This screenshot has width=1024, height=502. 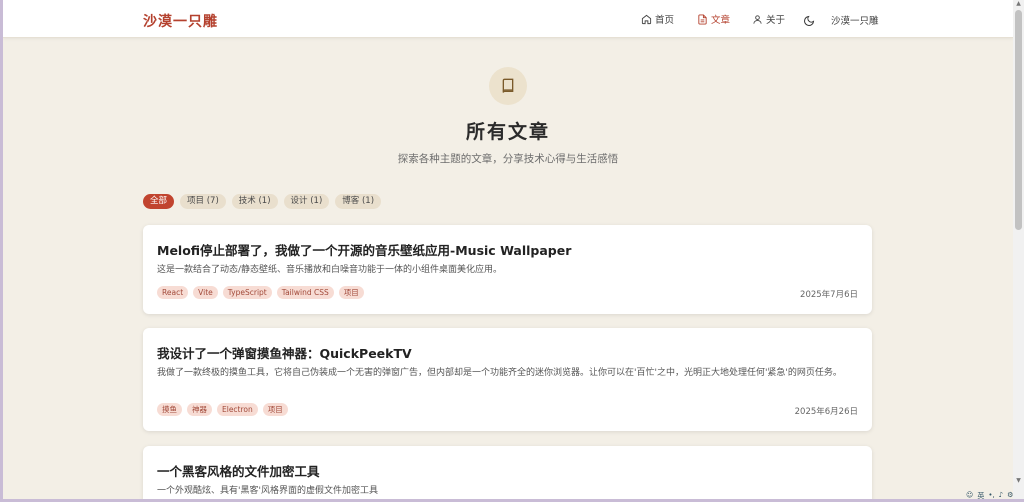 What do you see at coordinates (721, 20) in the screenshot?
I see `nav-articles-label: 文章` at bounding box center [721, 20].